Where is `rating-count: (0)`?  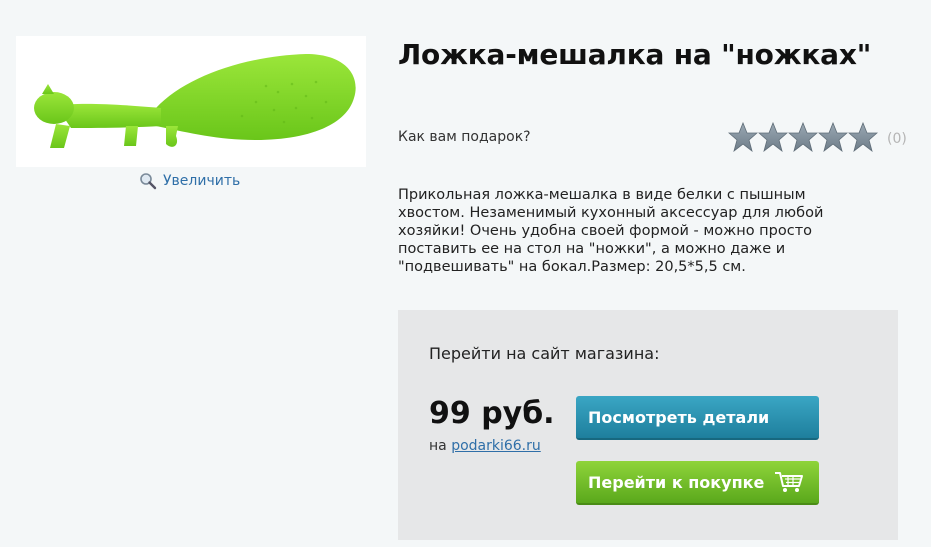 rating-count: (0) is located at coordinates (897, 139).